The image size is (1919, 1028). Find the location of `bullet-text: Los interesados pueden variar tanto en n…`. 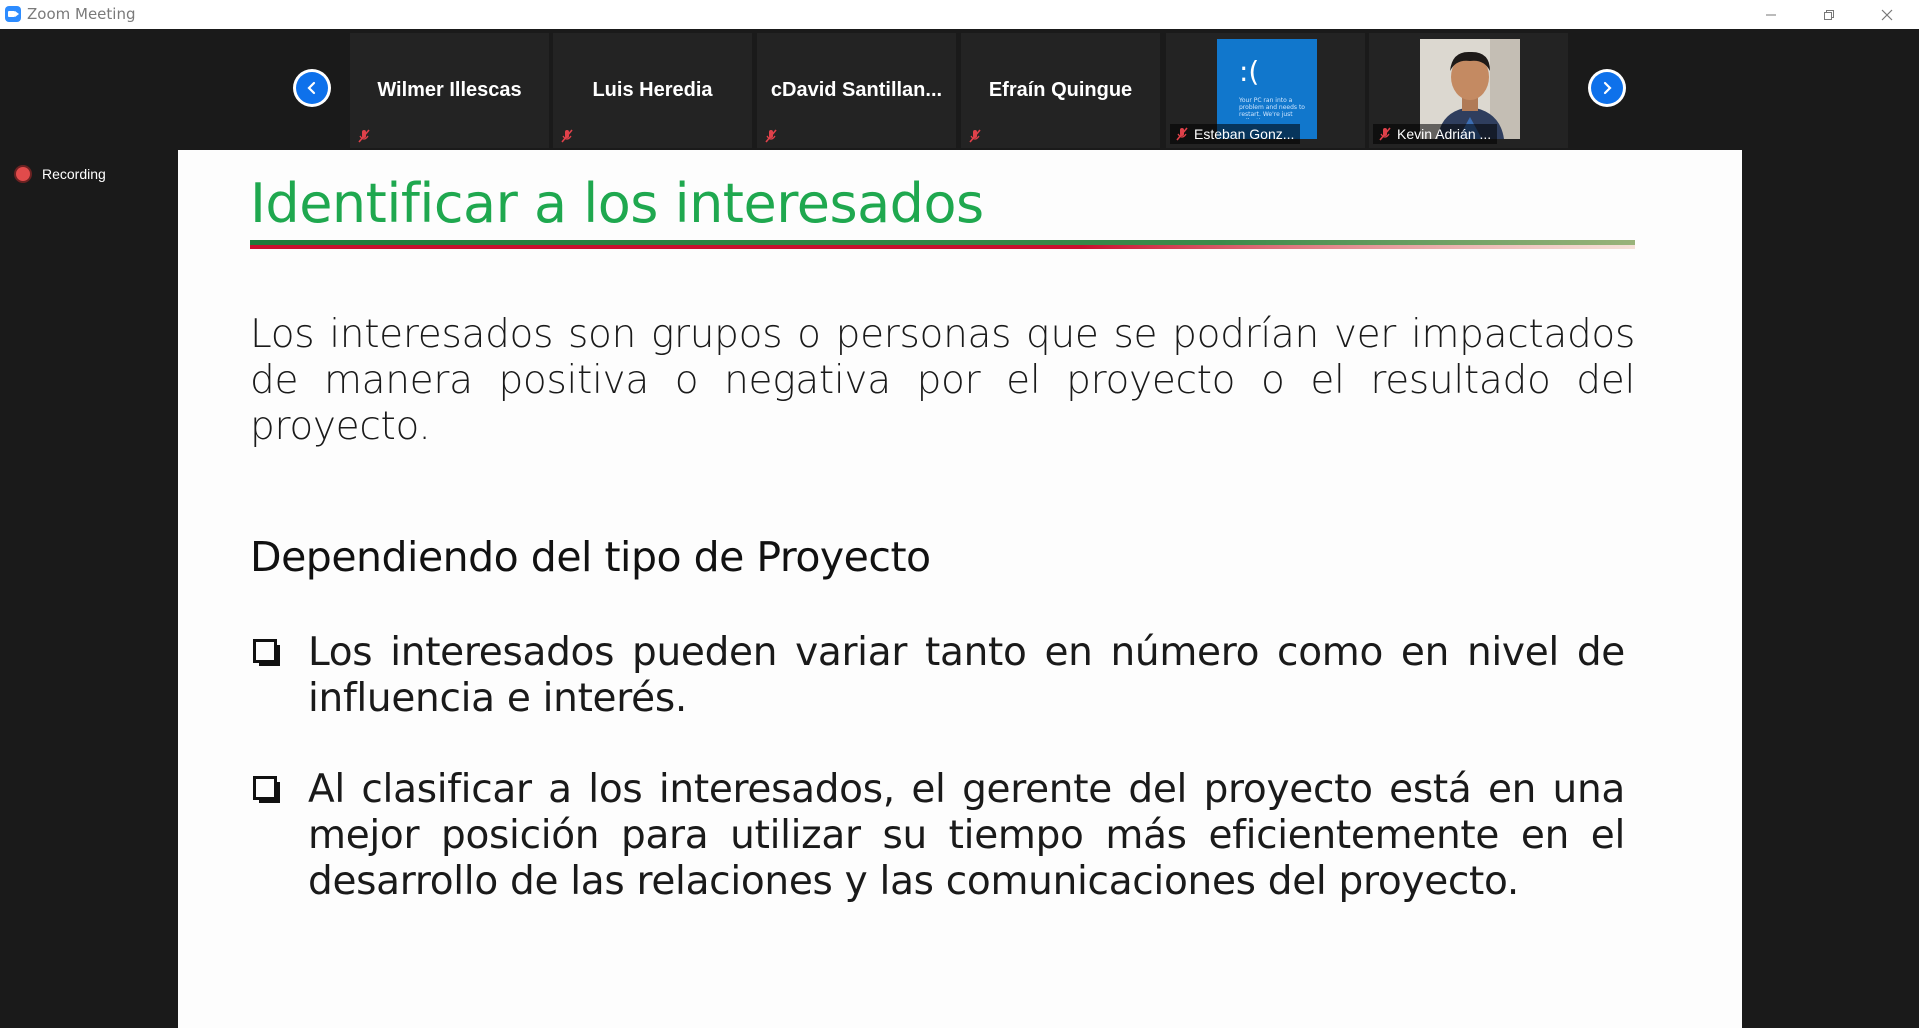

bullet-text: Los interesados pueden variar tanto en n… is located at coordinates (966, 675).